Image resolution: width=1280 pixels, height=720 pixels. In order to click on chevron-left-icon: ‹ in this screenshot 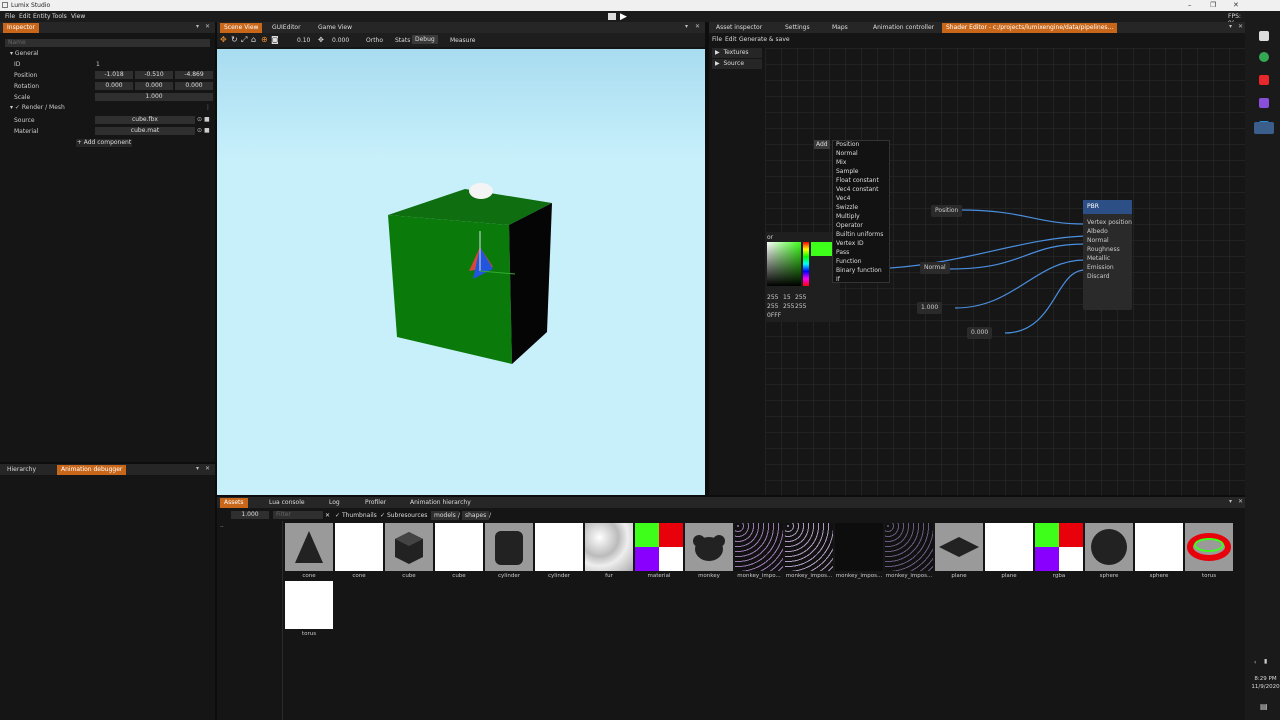, I will do `click(1255, 662)`.